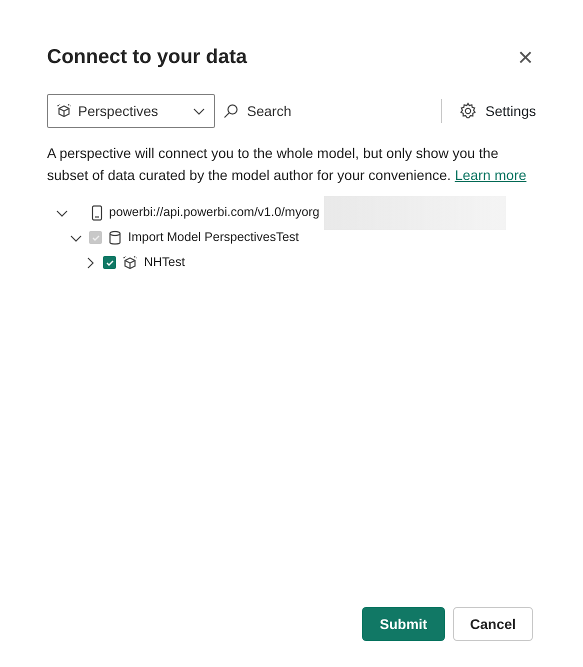 The image size is (583, 667). Describe the element at coordinates (287, 164) in the screenshot. I see `description-text: A perspective will connect you to the whole model, but only show you the subset of data curated by the model author for your convenience. Learn more` at that location.